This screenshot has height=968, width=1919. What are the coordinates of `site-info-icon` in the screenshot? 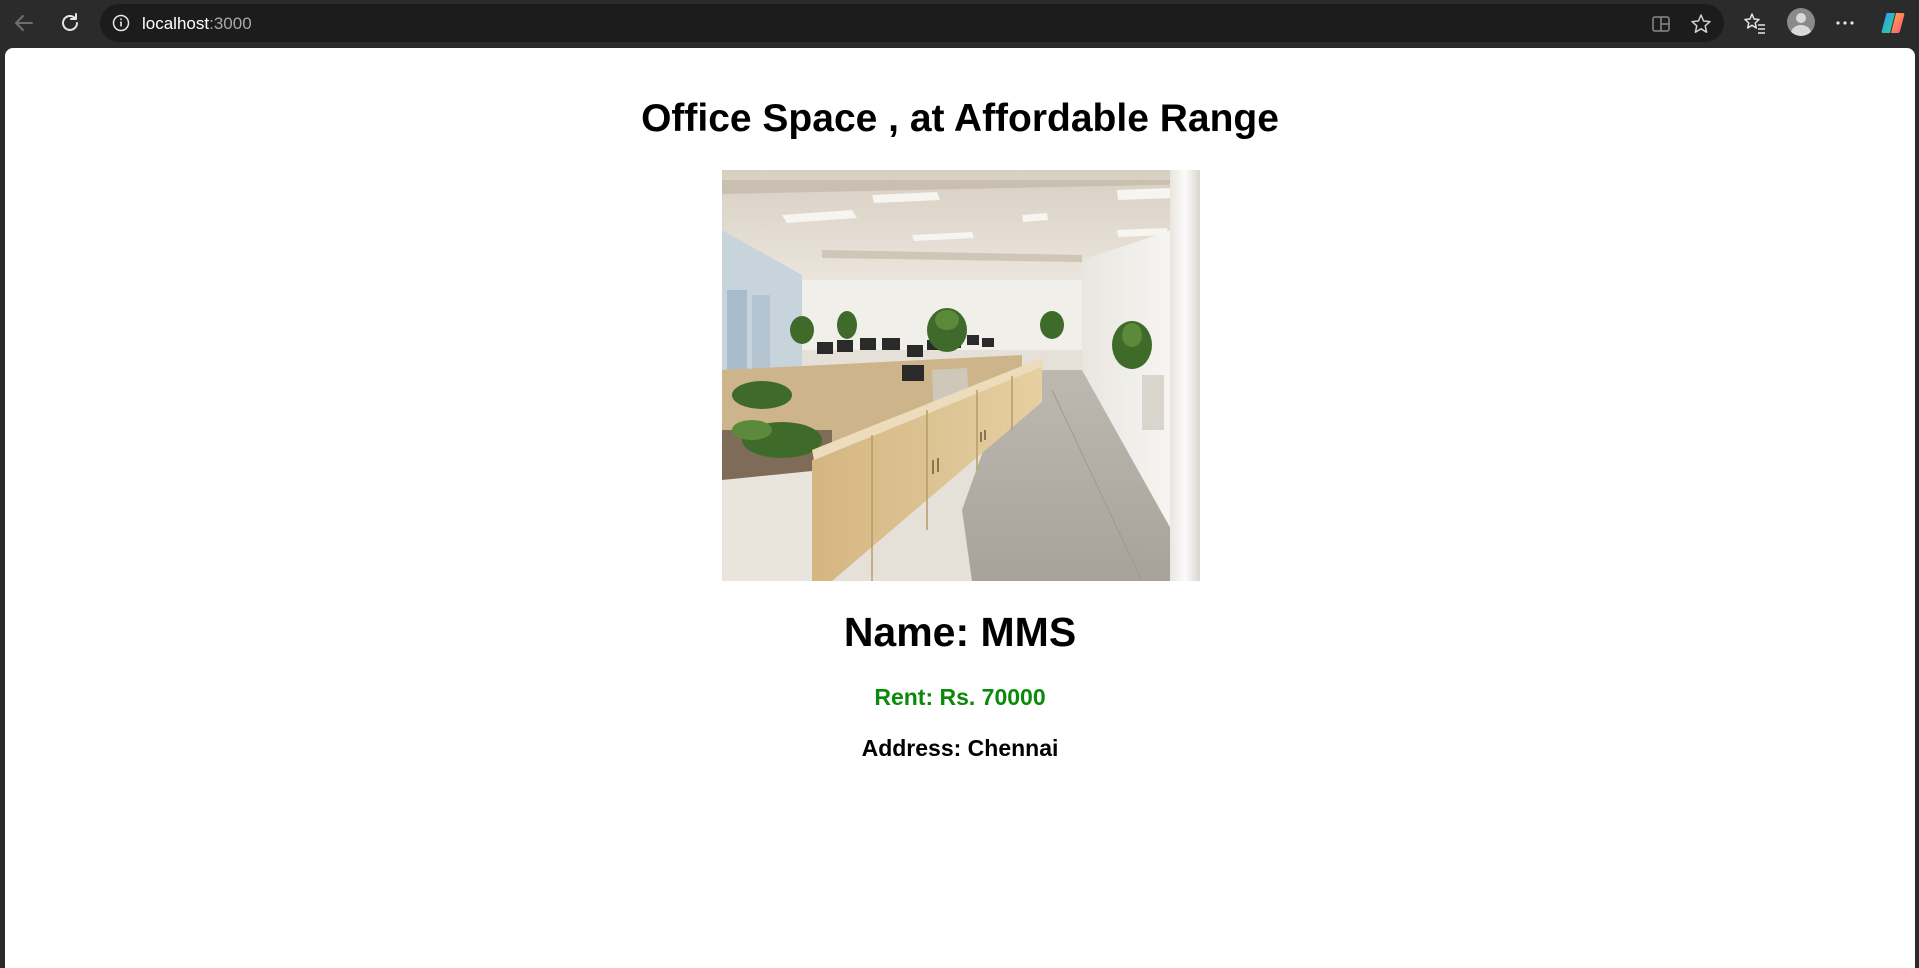 It's located at (121, 23).